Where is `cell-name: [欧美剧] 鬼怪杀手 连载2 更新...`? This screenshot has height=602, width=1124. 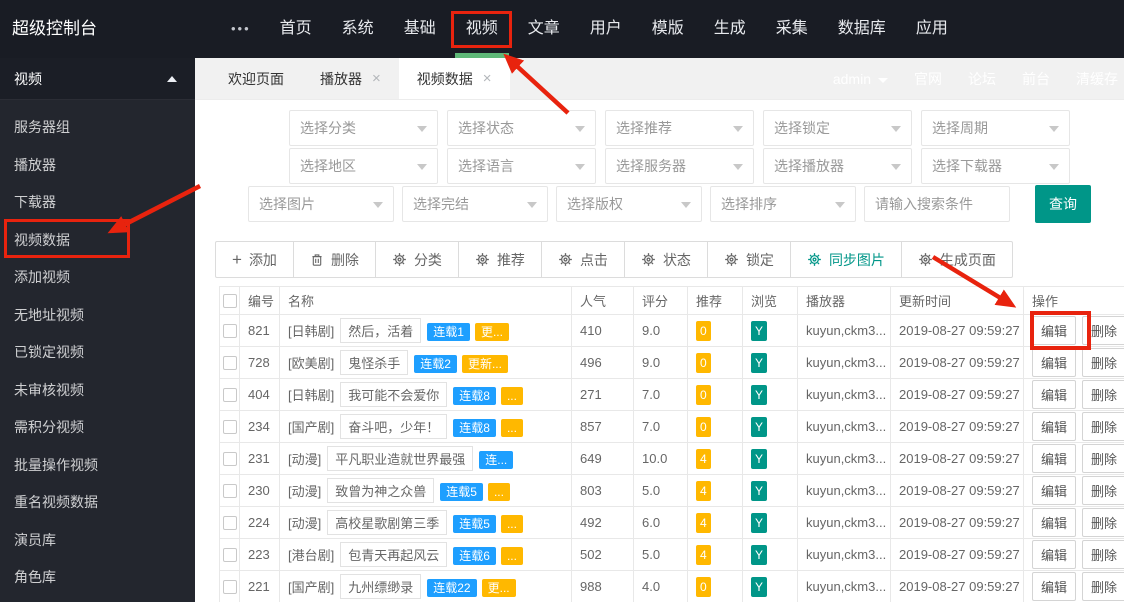 cell-name: [欧美剧] 鬼怪杀手 连载2 更新... is located at coordinates (425, 362).